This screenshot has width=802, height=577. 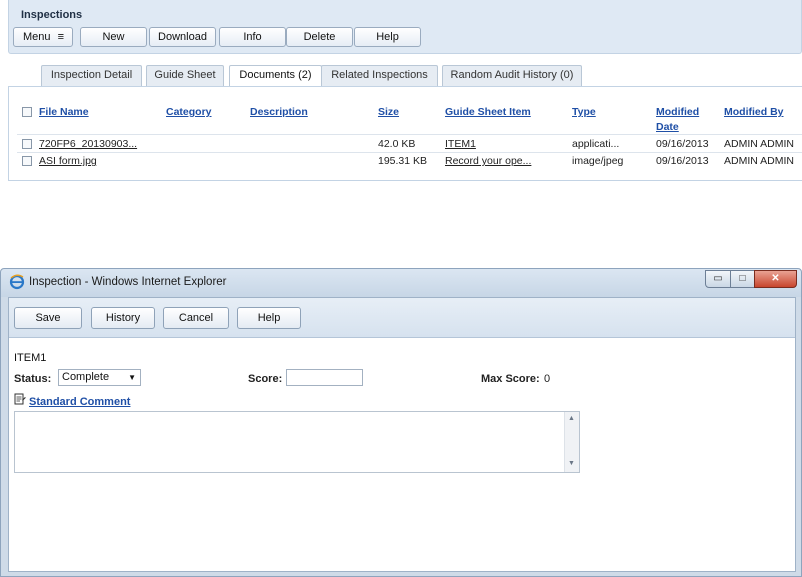 What do you see at coordinates (297, 442) in the screenshot?
I see `comment-textarea` at bounding box center [297, 442].